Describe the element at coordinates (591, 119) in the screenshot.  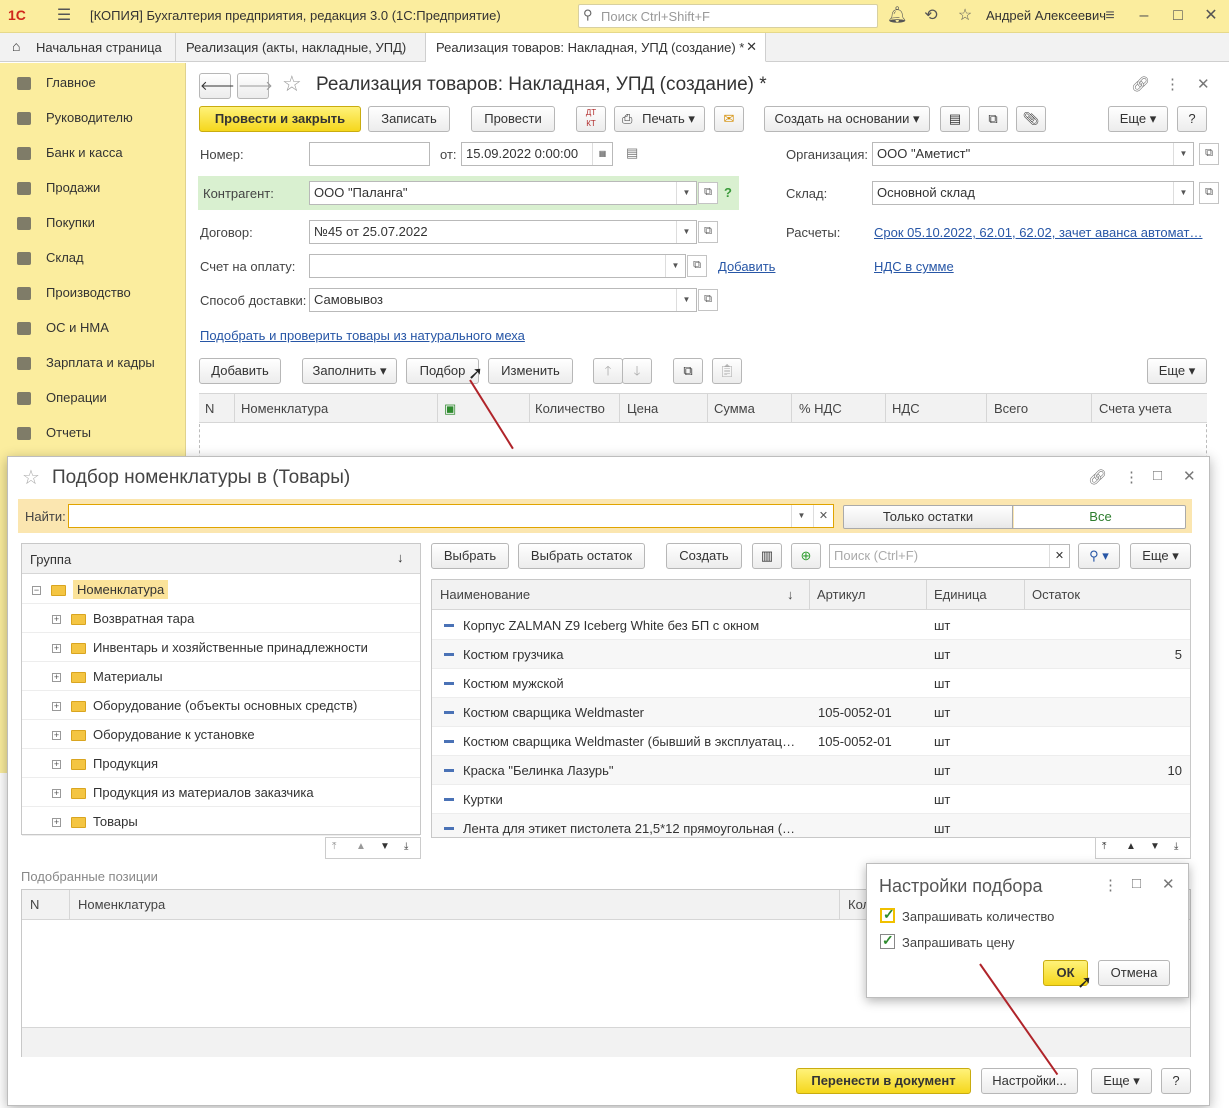
I see `dt-kt-icon: ДТ КТ` at that location.